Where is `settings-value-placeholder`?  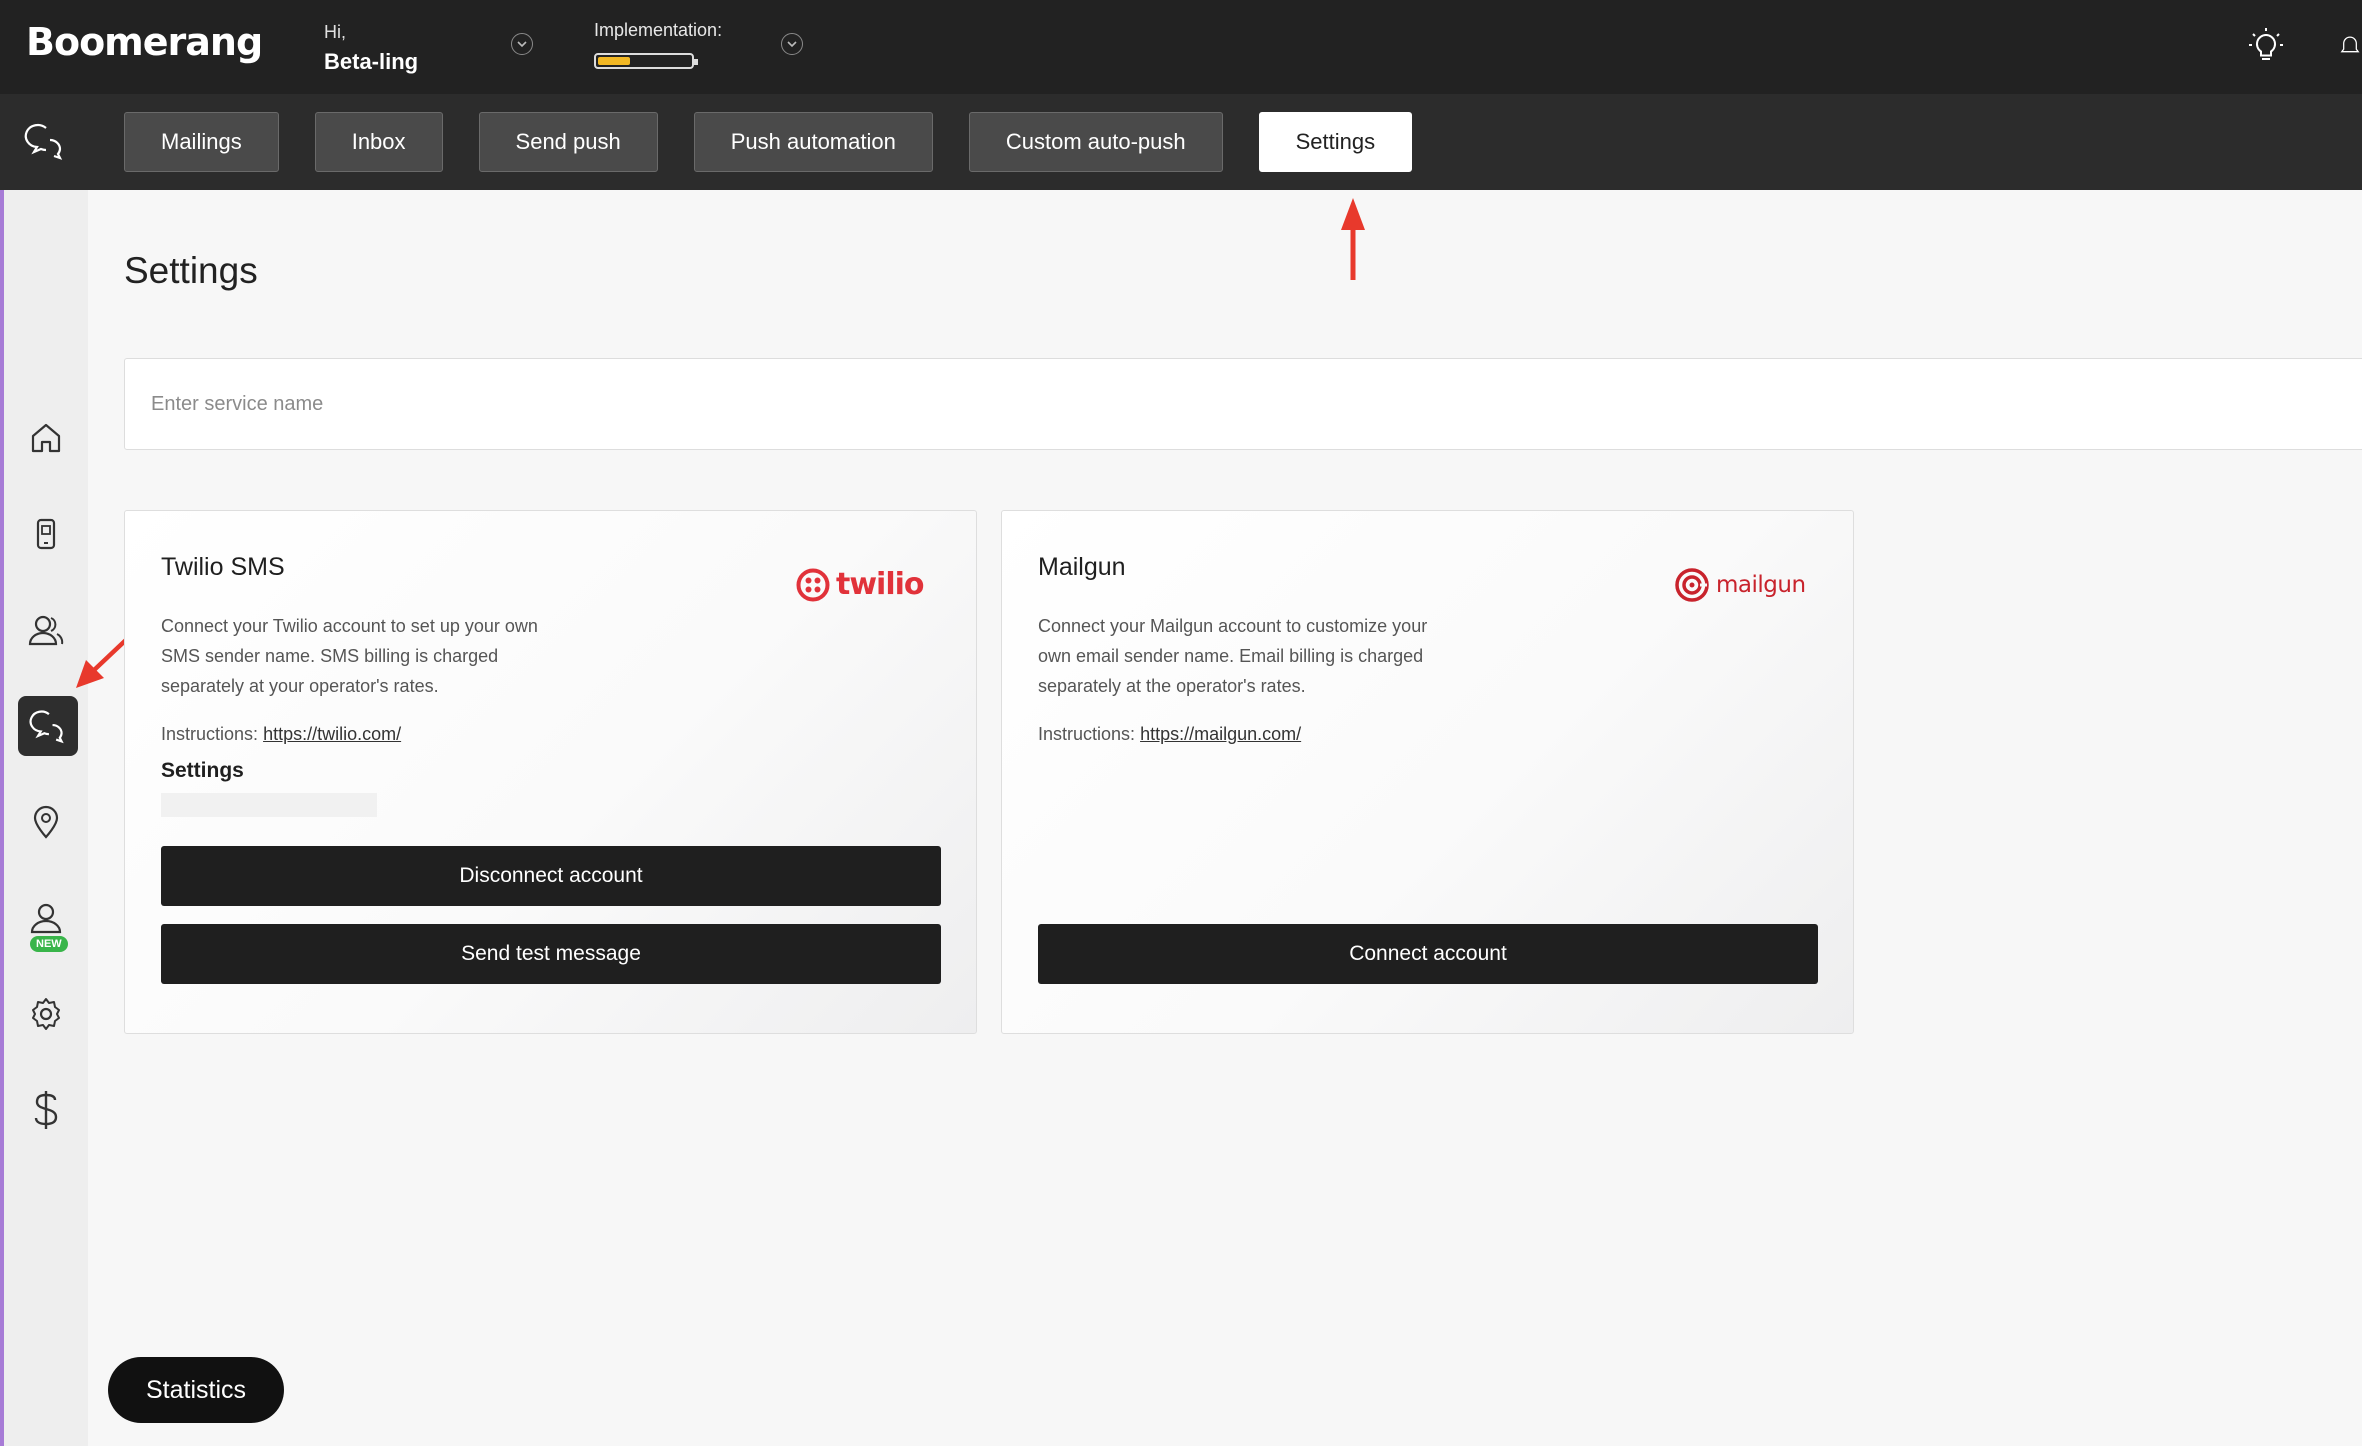 settings-value-placeholder is located at coordinates (269, 805).